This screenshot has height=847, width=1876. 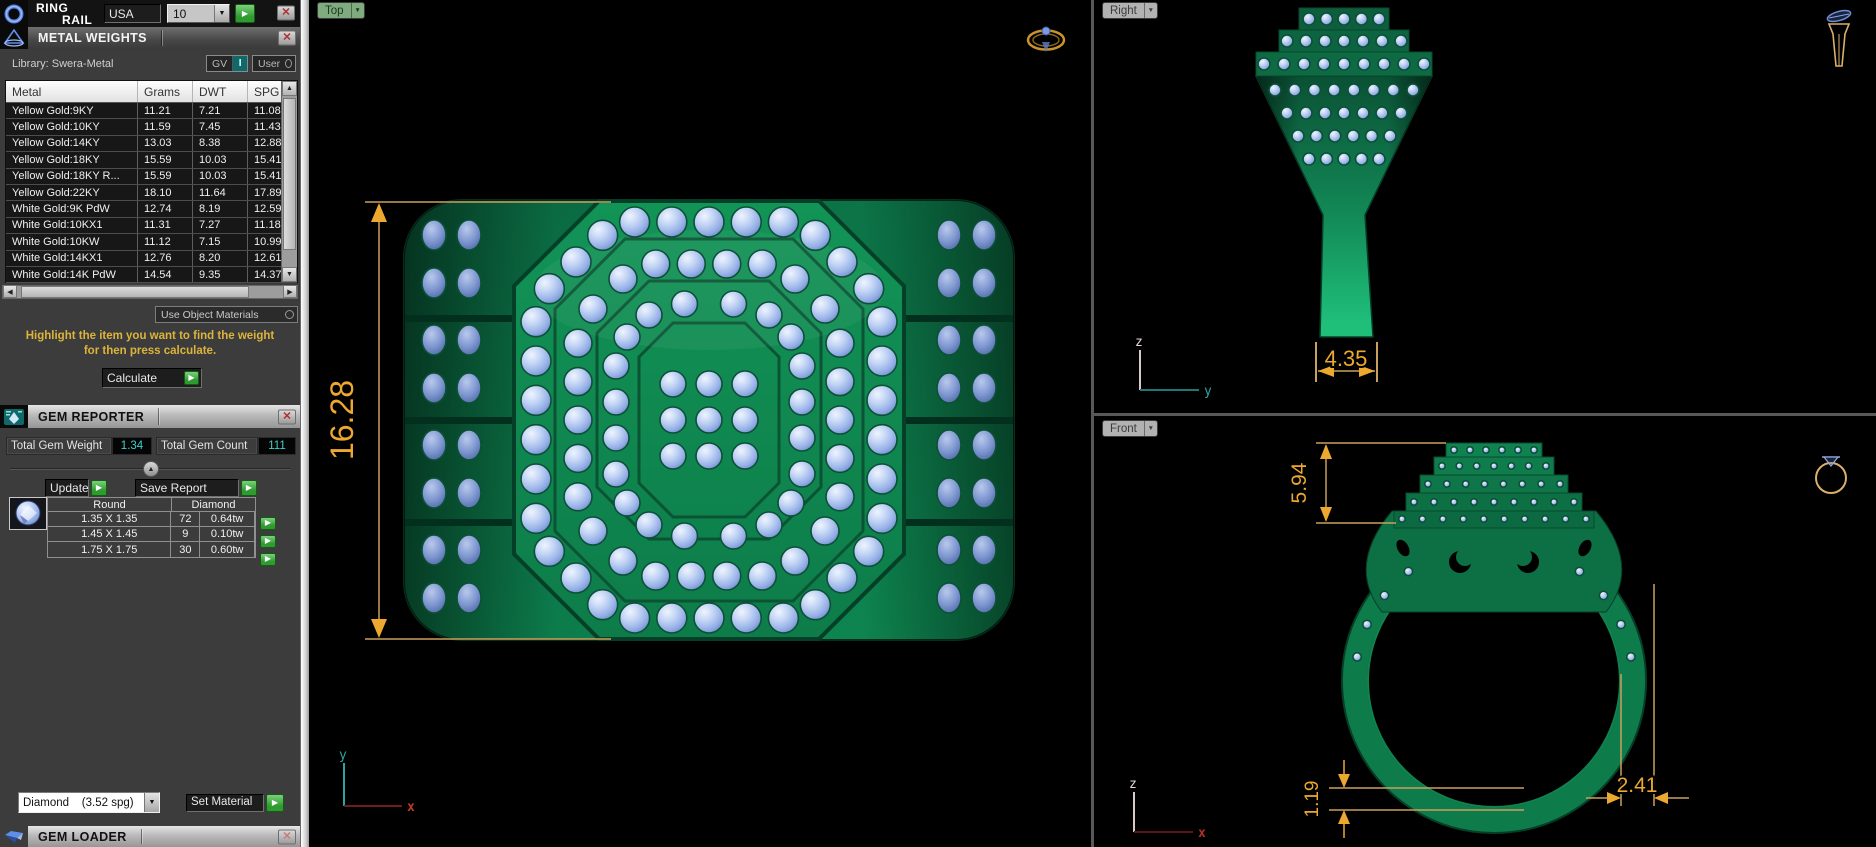 I want to click on metal-table-row: Yellow Gold:10KY 11.59 7.45 11.43, so click(x=151, y=127).